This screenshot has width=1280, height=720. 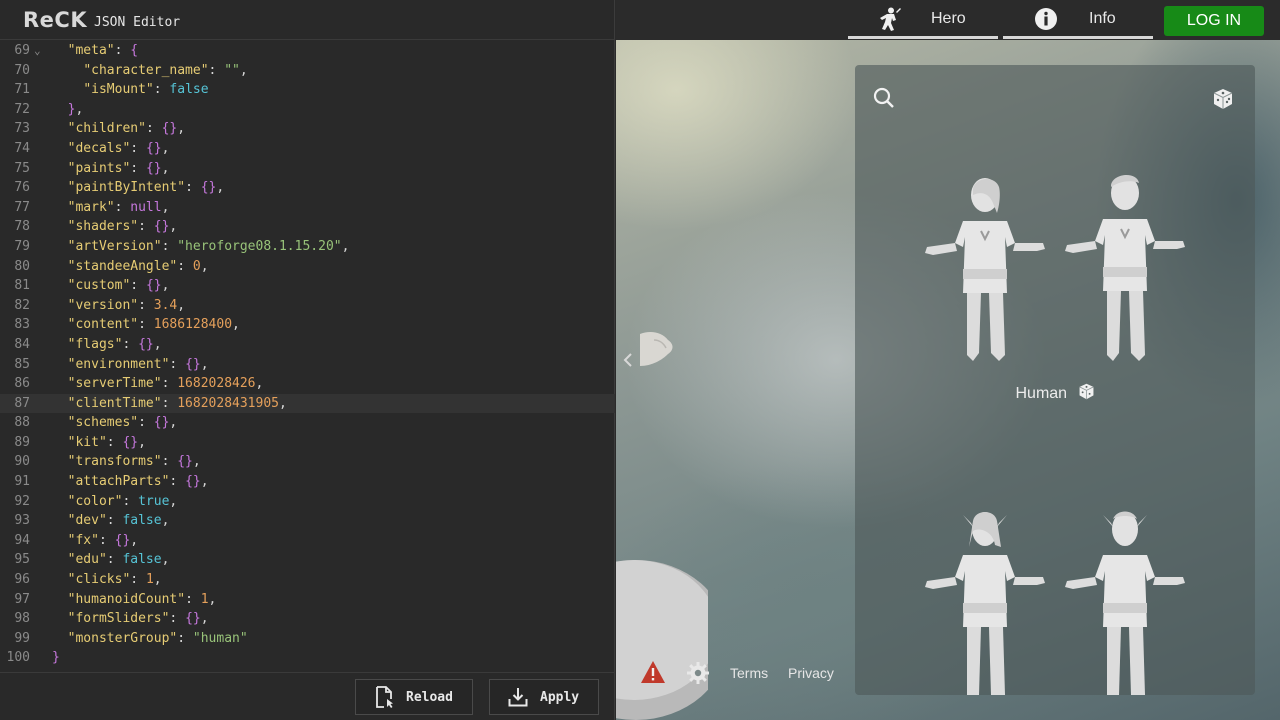 I want to click on picker-search-button, so click(x=884, y=100).